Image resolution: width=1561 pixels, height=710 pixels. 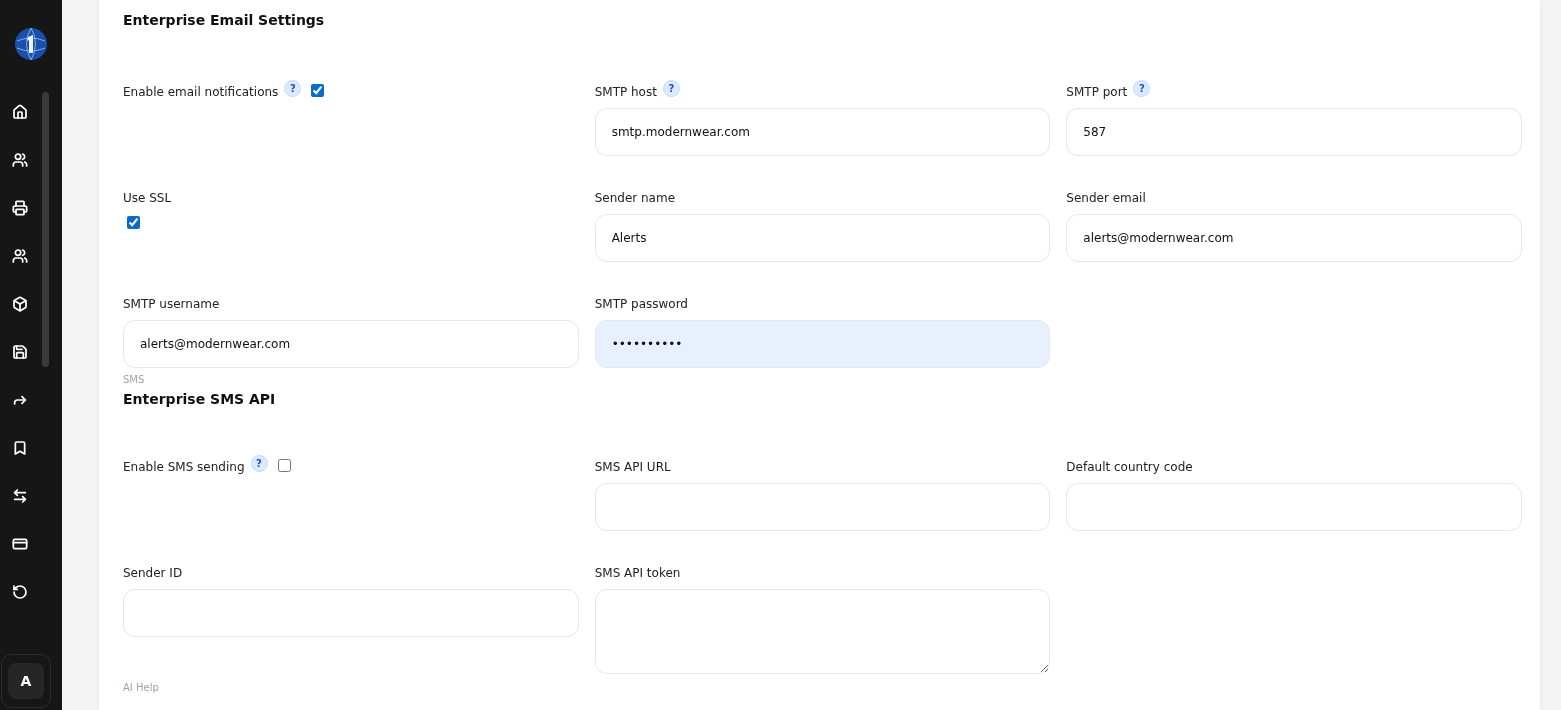 What do you see at coordinates (21, 305) in the screenshot?
I see `box-icon` at bounding box center [21, 305].